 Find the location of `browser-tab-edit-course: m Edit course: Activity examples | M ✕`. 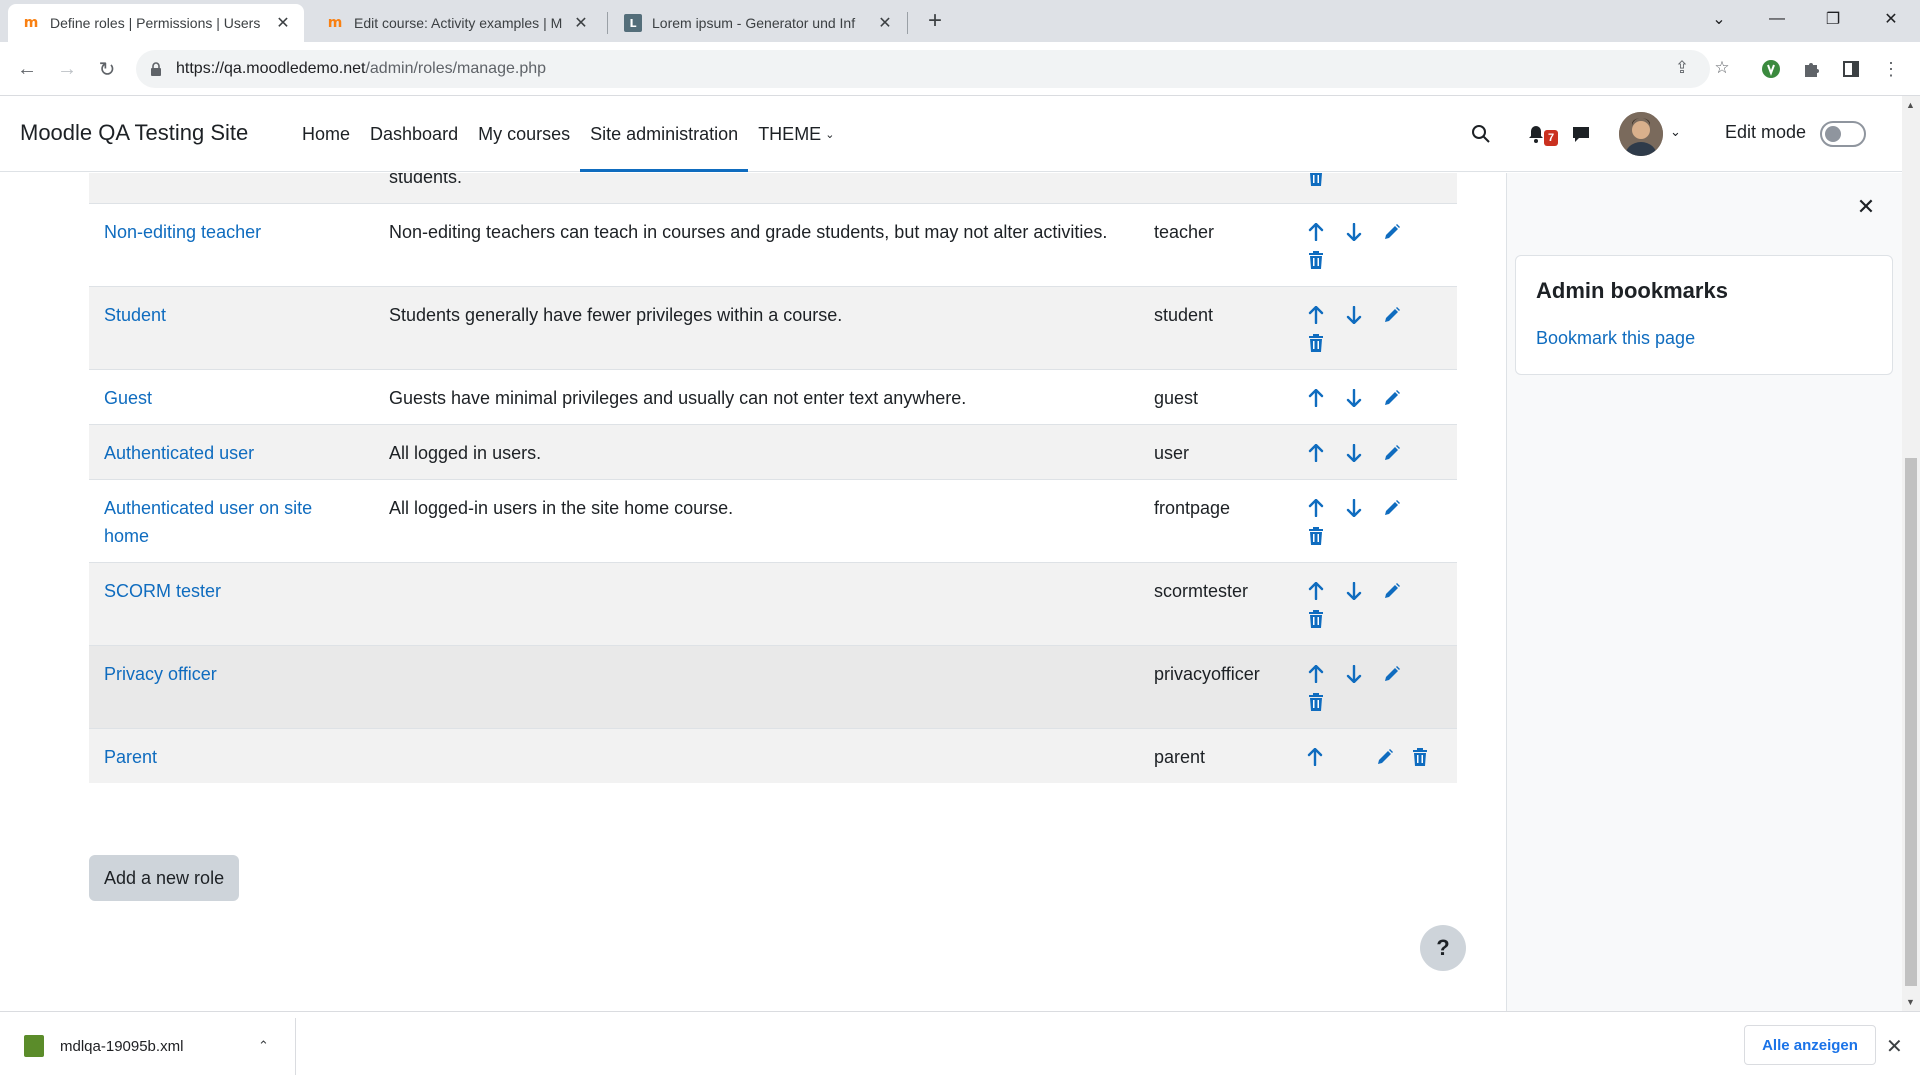

browser-tab-edit-course: m Edit course: Activity examples | M ✕ is located at coordinates (457, 23).